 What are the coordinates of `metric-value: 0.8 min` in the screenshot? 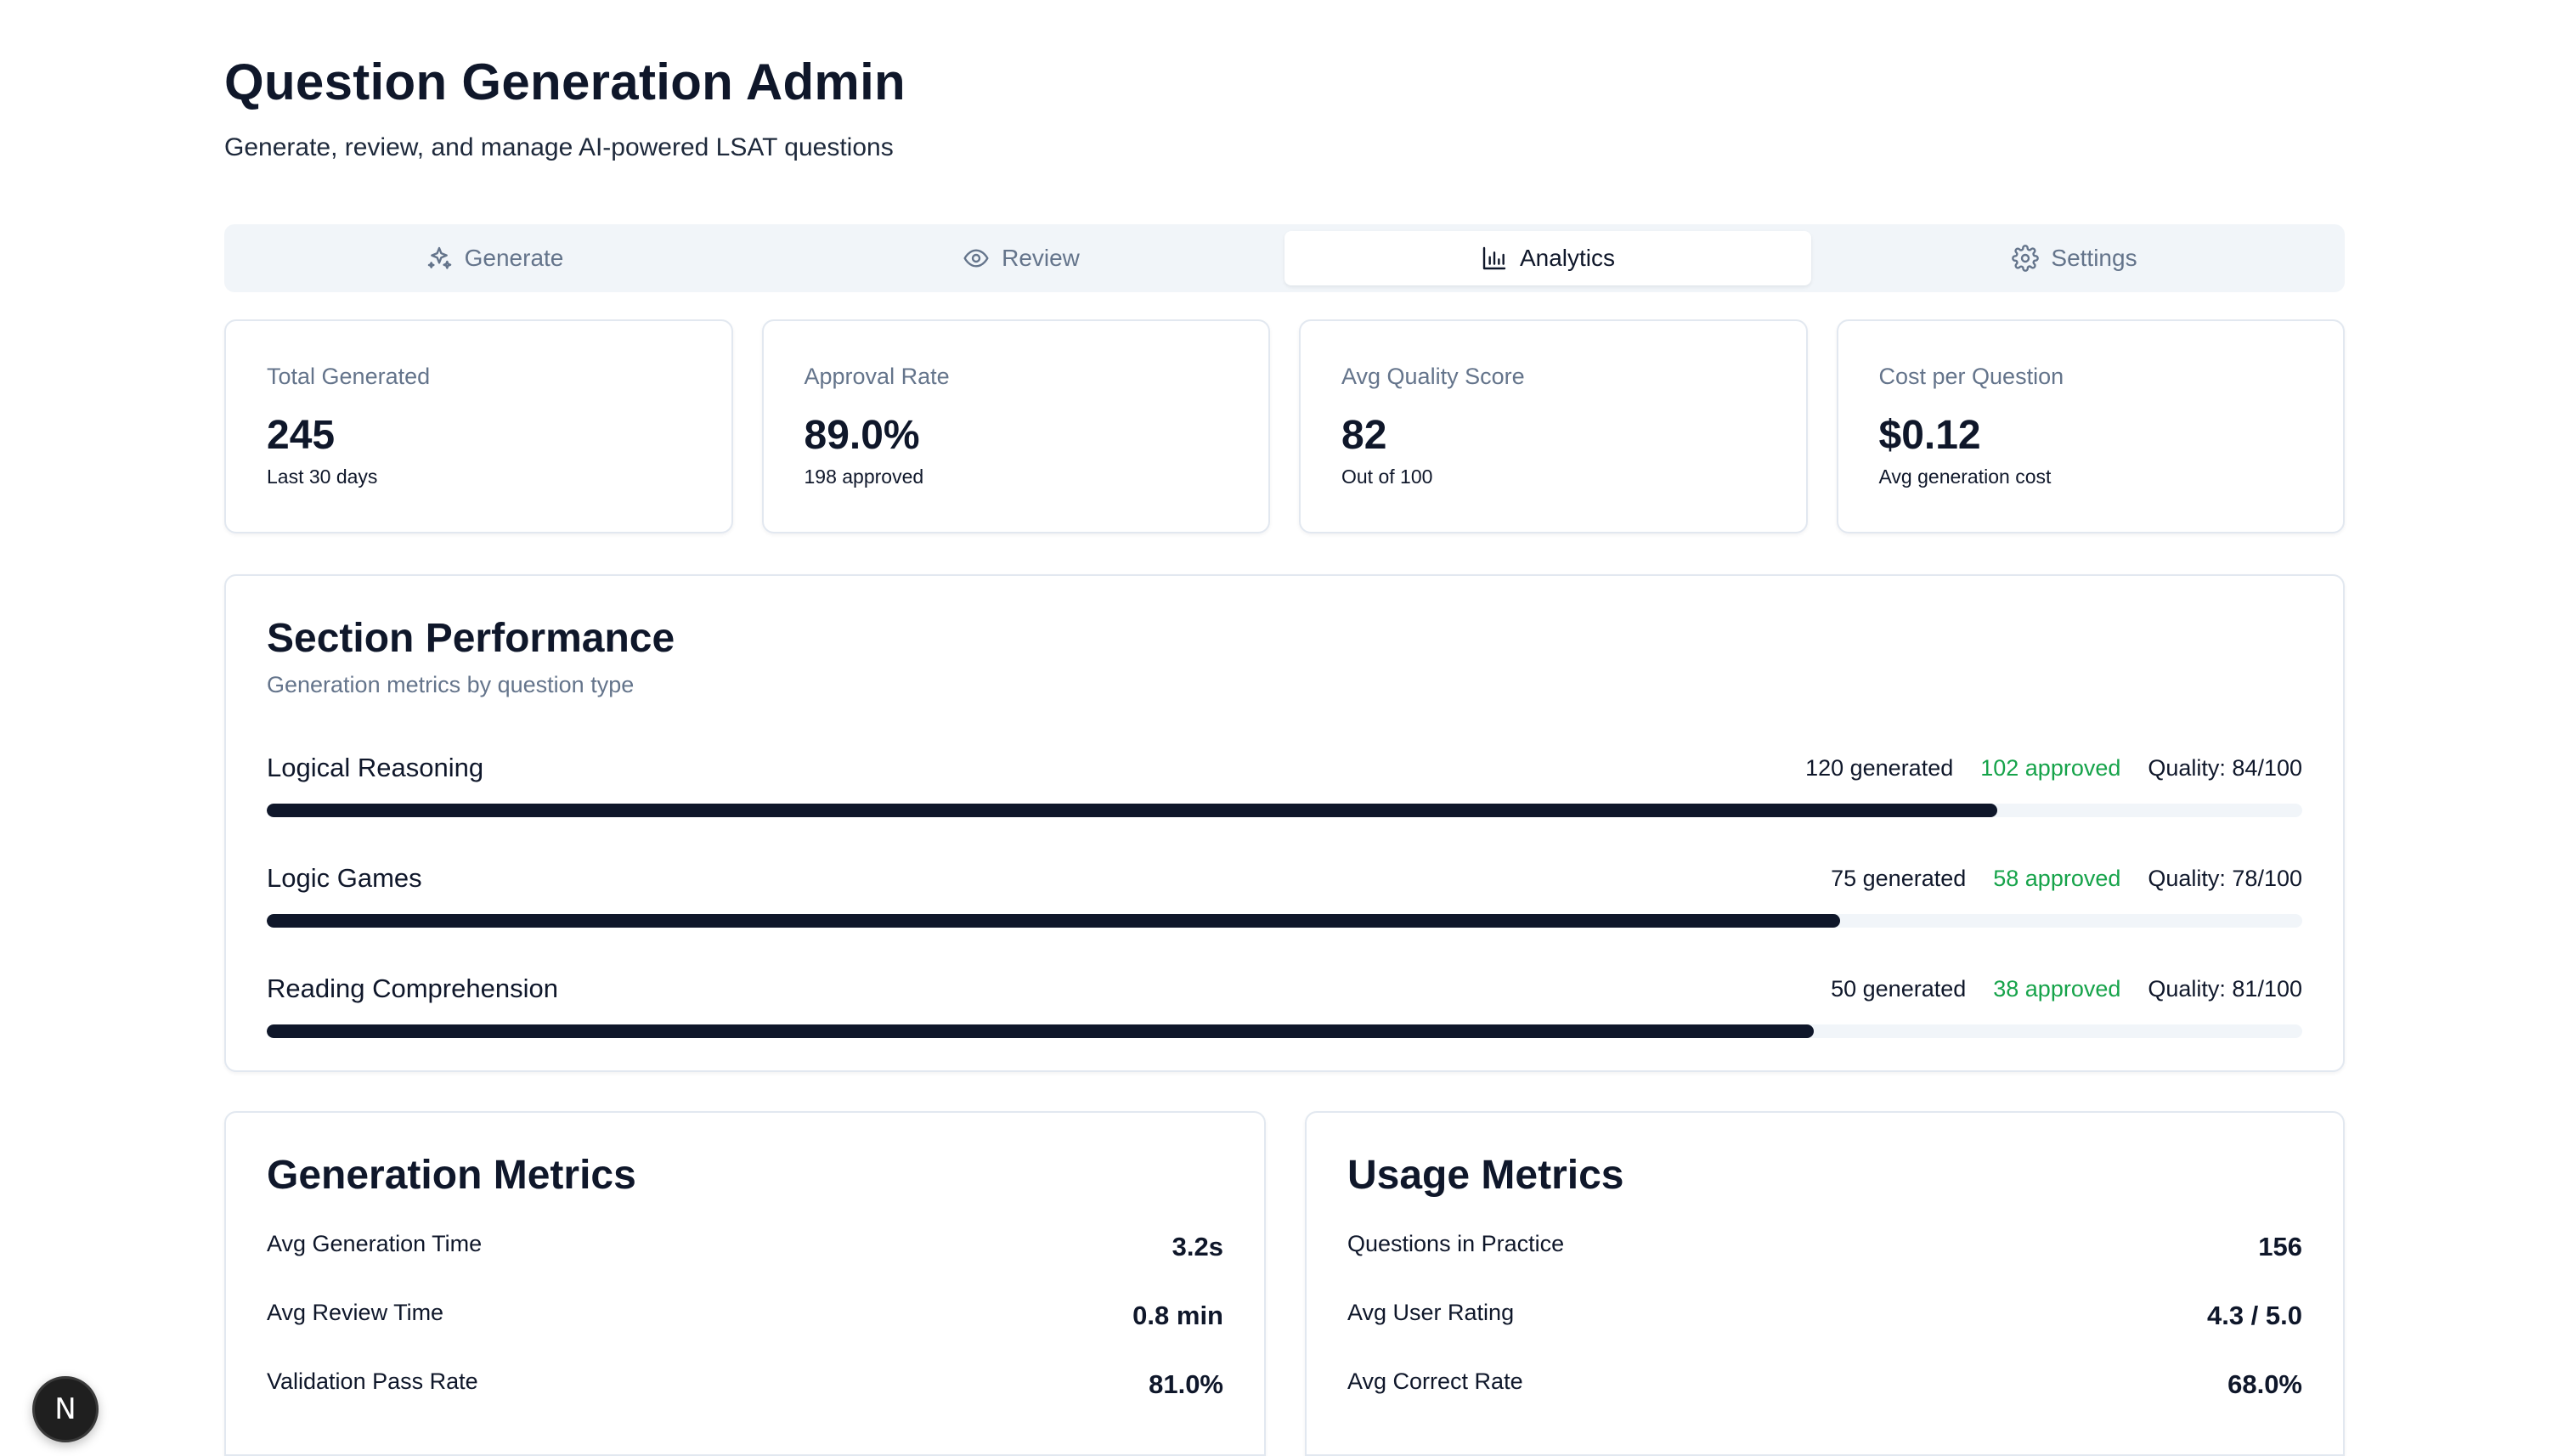 It's located at (1178, 1316).